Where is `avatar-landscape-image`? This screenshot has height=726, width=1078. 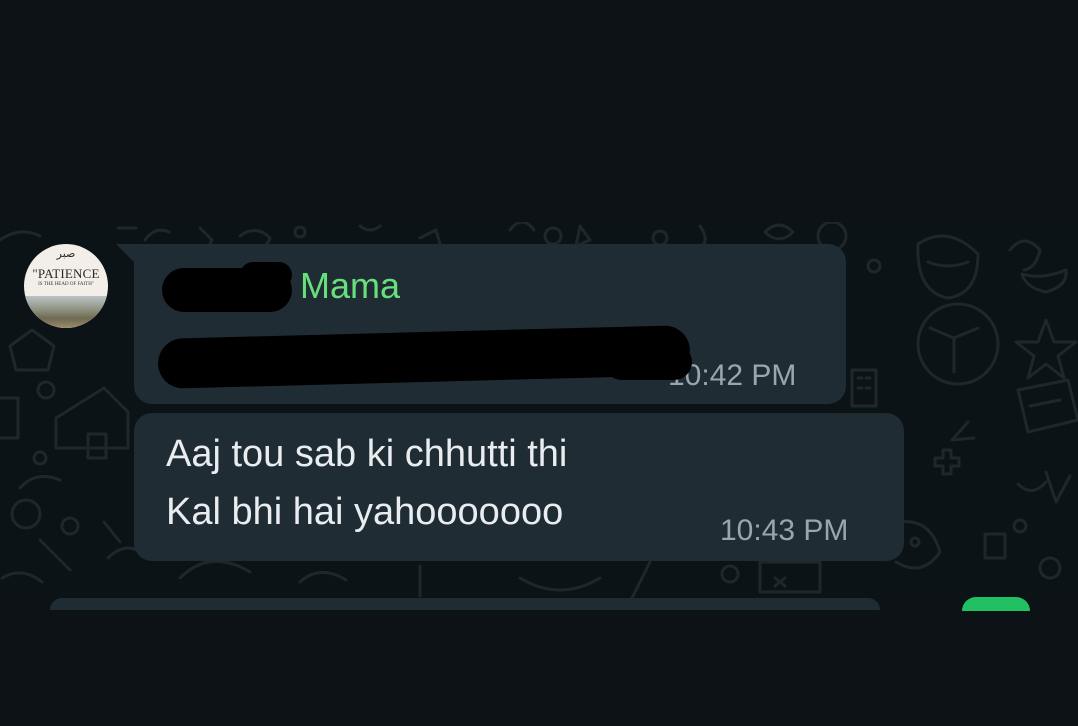
avatar-landscape-image is located at coordinates (66, 312).